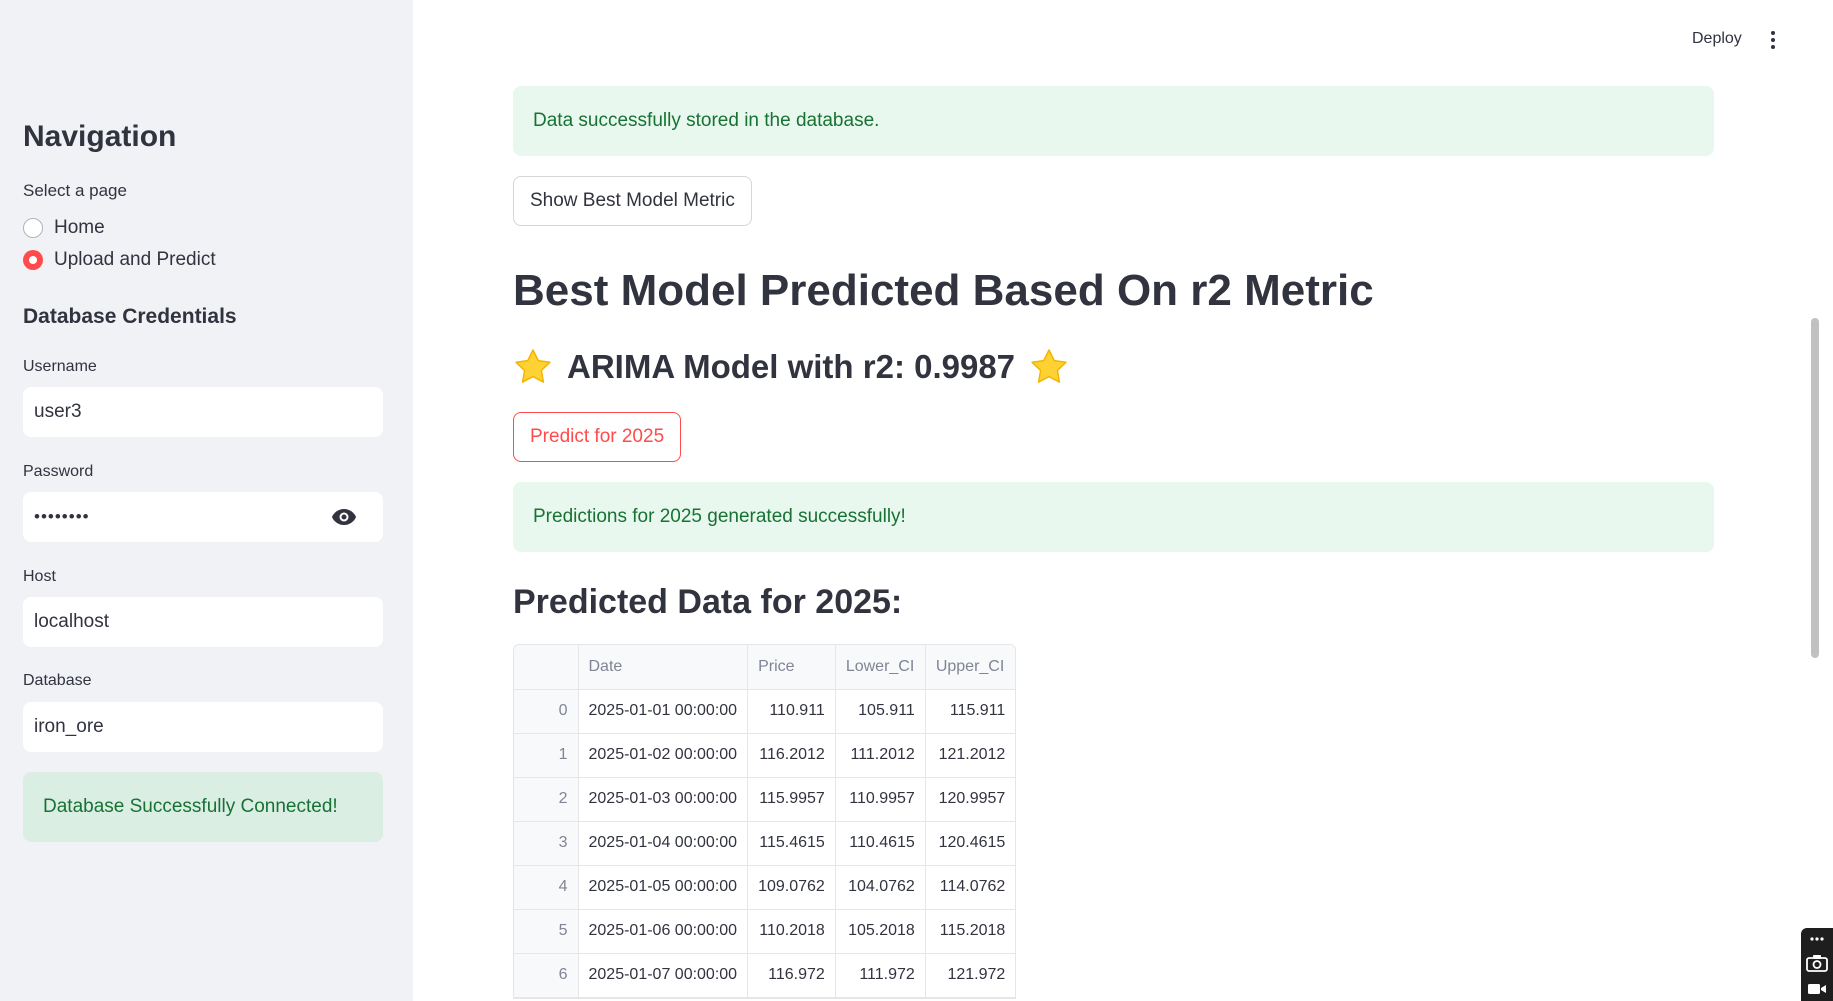 This screenshot has height=1001, width=1833. What do you see at coordinates (33, 260) in the screenshot?
I see `radio-checked-icon` at bounding box center [33, 260].